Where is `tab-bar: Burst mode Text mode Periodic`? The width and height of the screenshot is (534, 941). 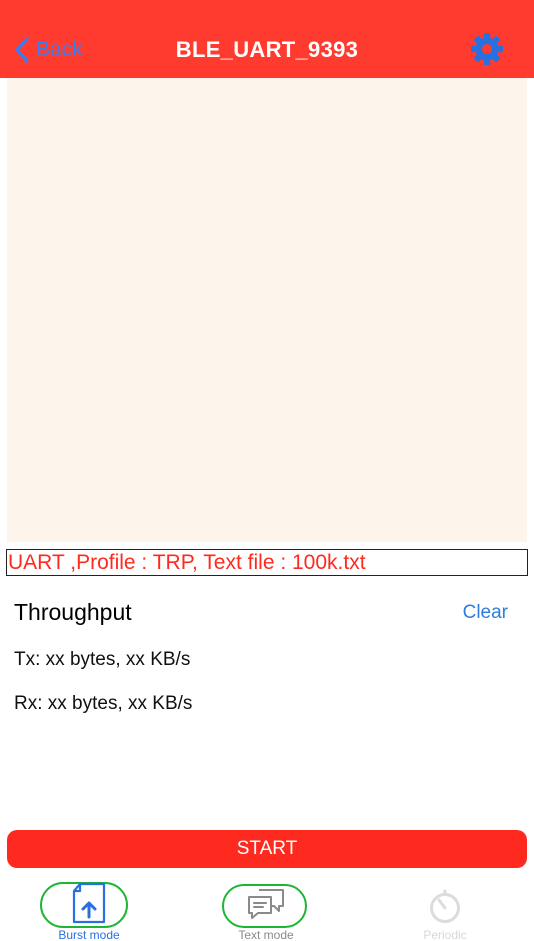 tab-bar: Burst mode Text mode Periodic is located at coordinates (267, 907).